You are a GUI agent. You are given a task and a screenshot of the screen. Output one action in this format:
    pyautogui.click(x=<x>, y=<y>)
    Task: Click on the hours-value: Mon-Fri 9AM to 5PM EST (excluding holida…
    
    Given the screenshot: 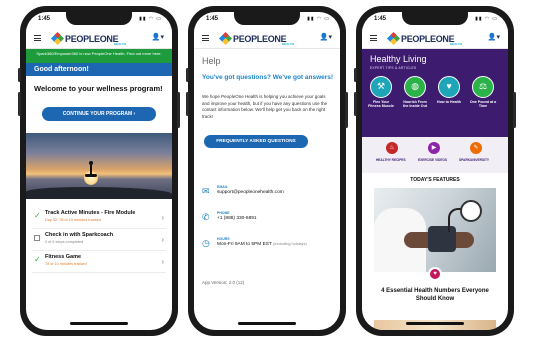 What is the action you would take?
    pyautogui.click(x=262, y=244)
    